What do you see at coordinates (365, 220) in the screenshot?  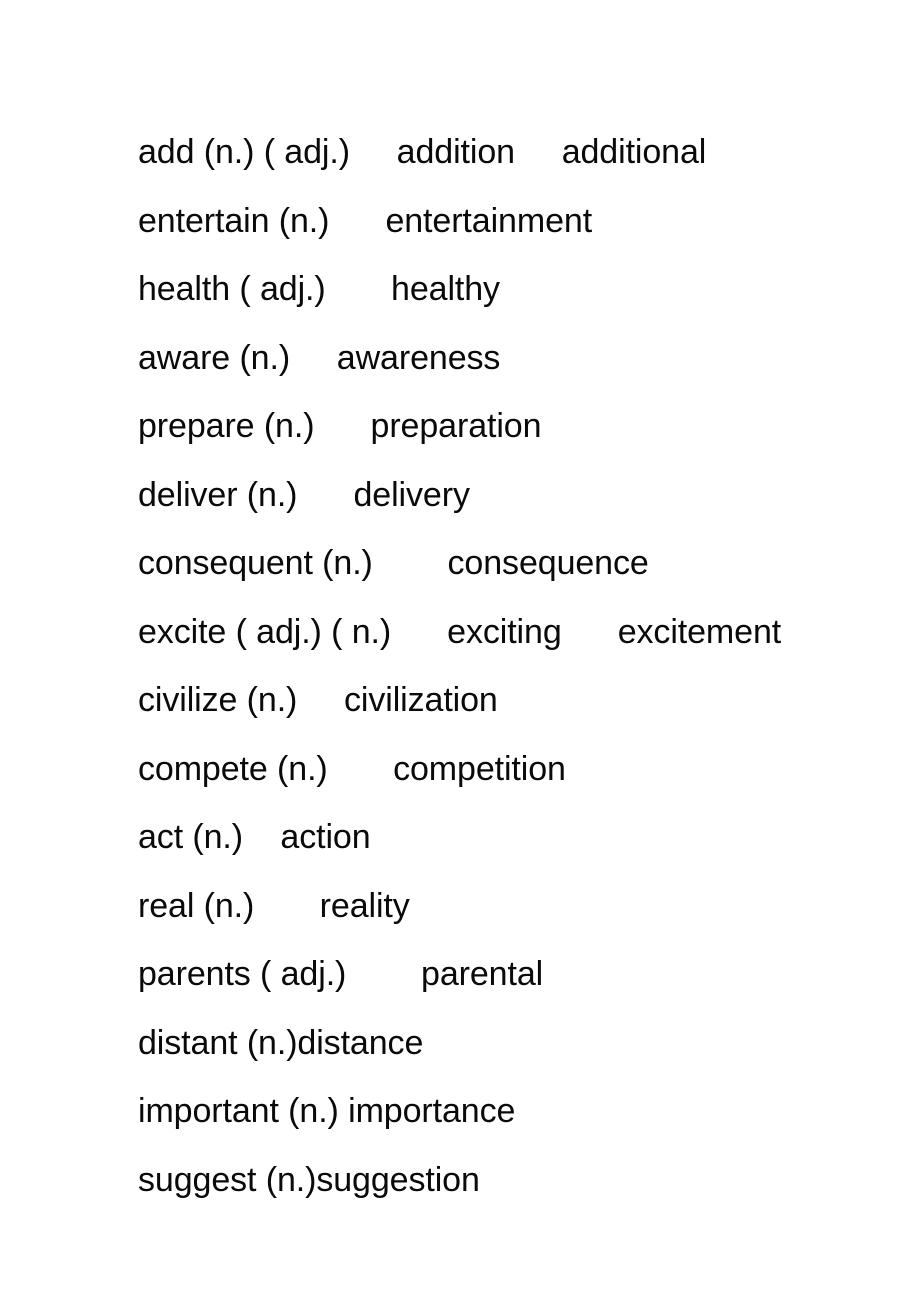 I see `word-entry-row: entertain (n.) entertainment` at bounding box center [365, 220].